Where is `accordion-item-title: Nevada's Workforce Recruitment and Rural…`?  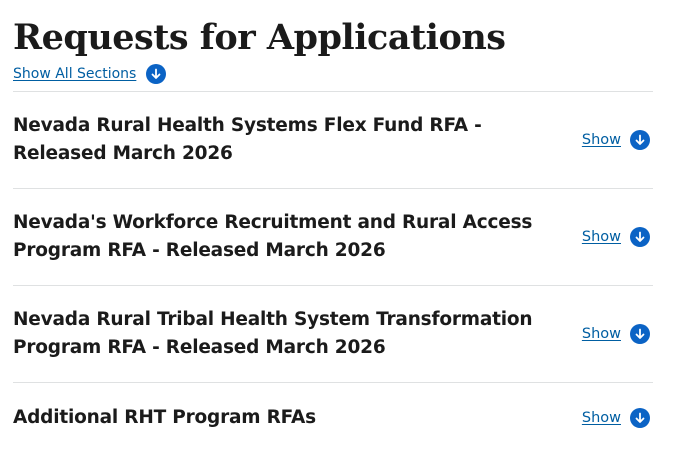
accordion-item-title: Nevada's Workforce Recruitment and Rural… is located at coordinates (293, 237).